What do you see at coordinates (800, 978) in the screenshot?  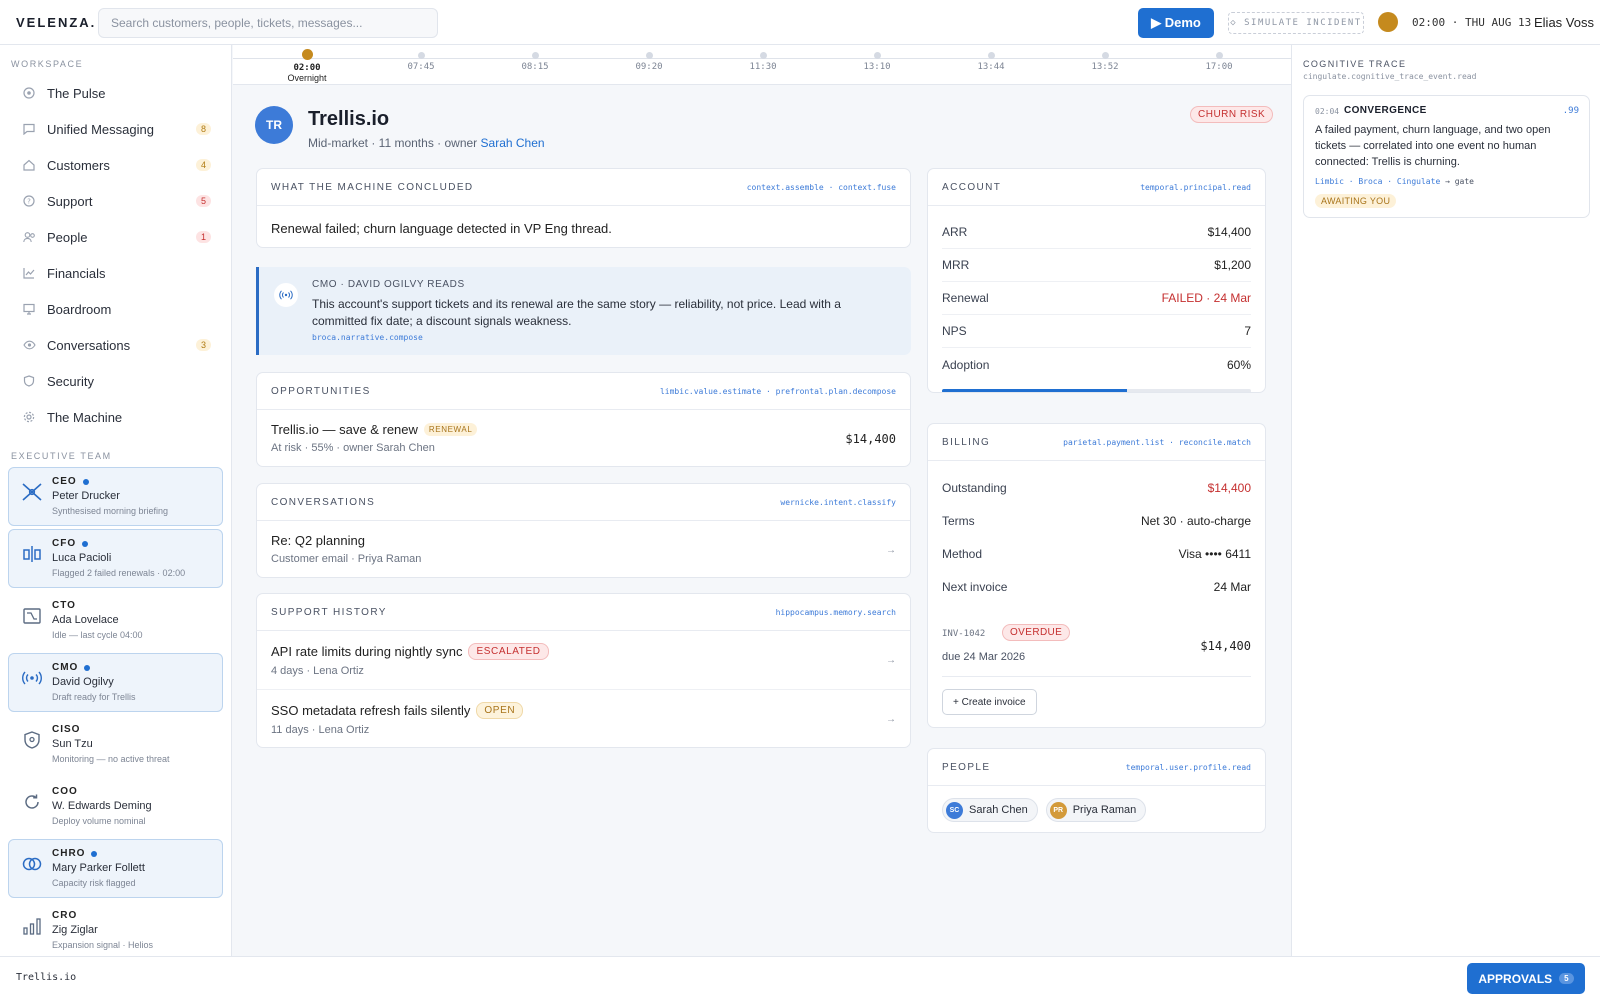 I see `footer: Trellis.io APPROVALS 5` at bounding box center [800, 978].